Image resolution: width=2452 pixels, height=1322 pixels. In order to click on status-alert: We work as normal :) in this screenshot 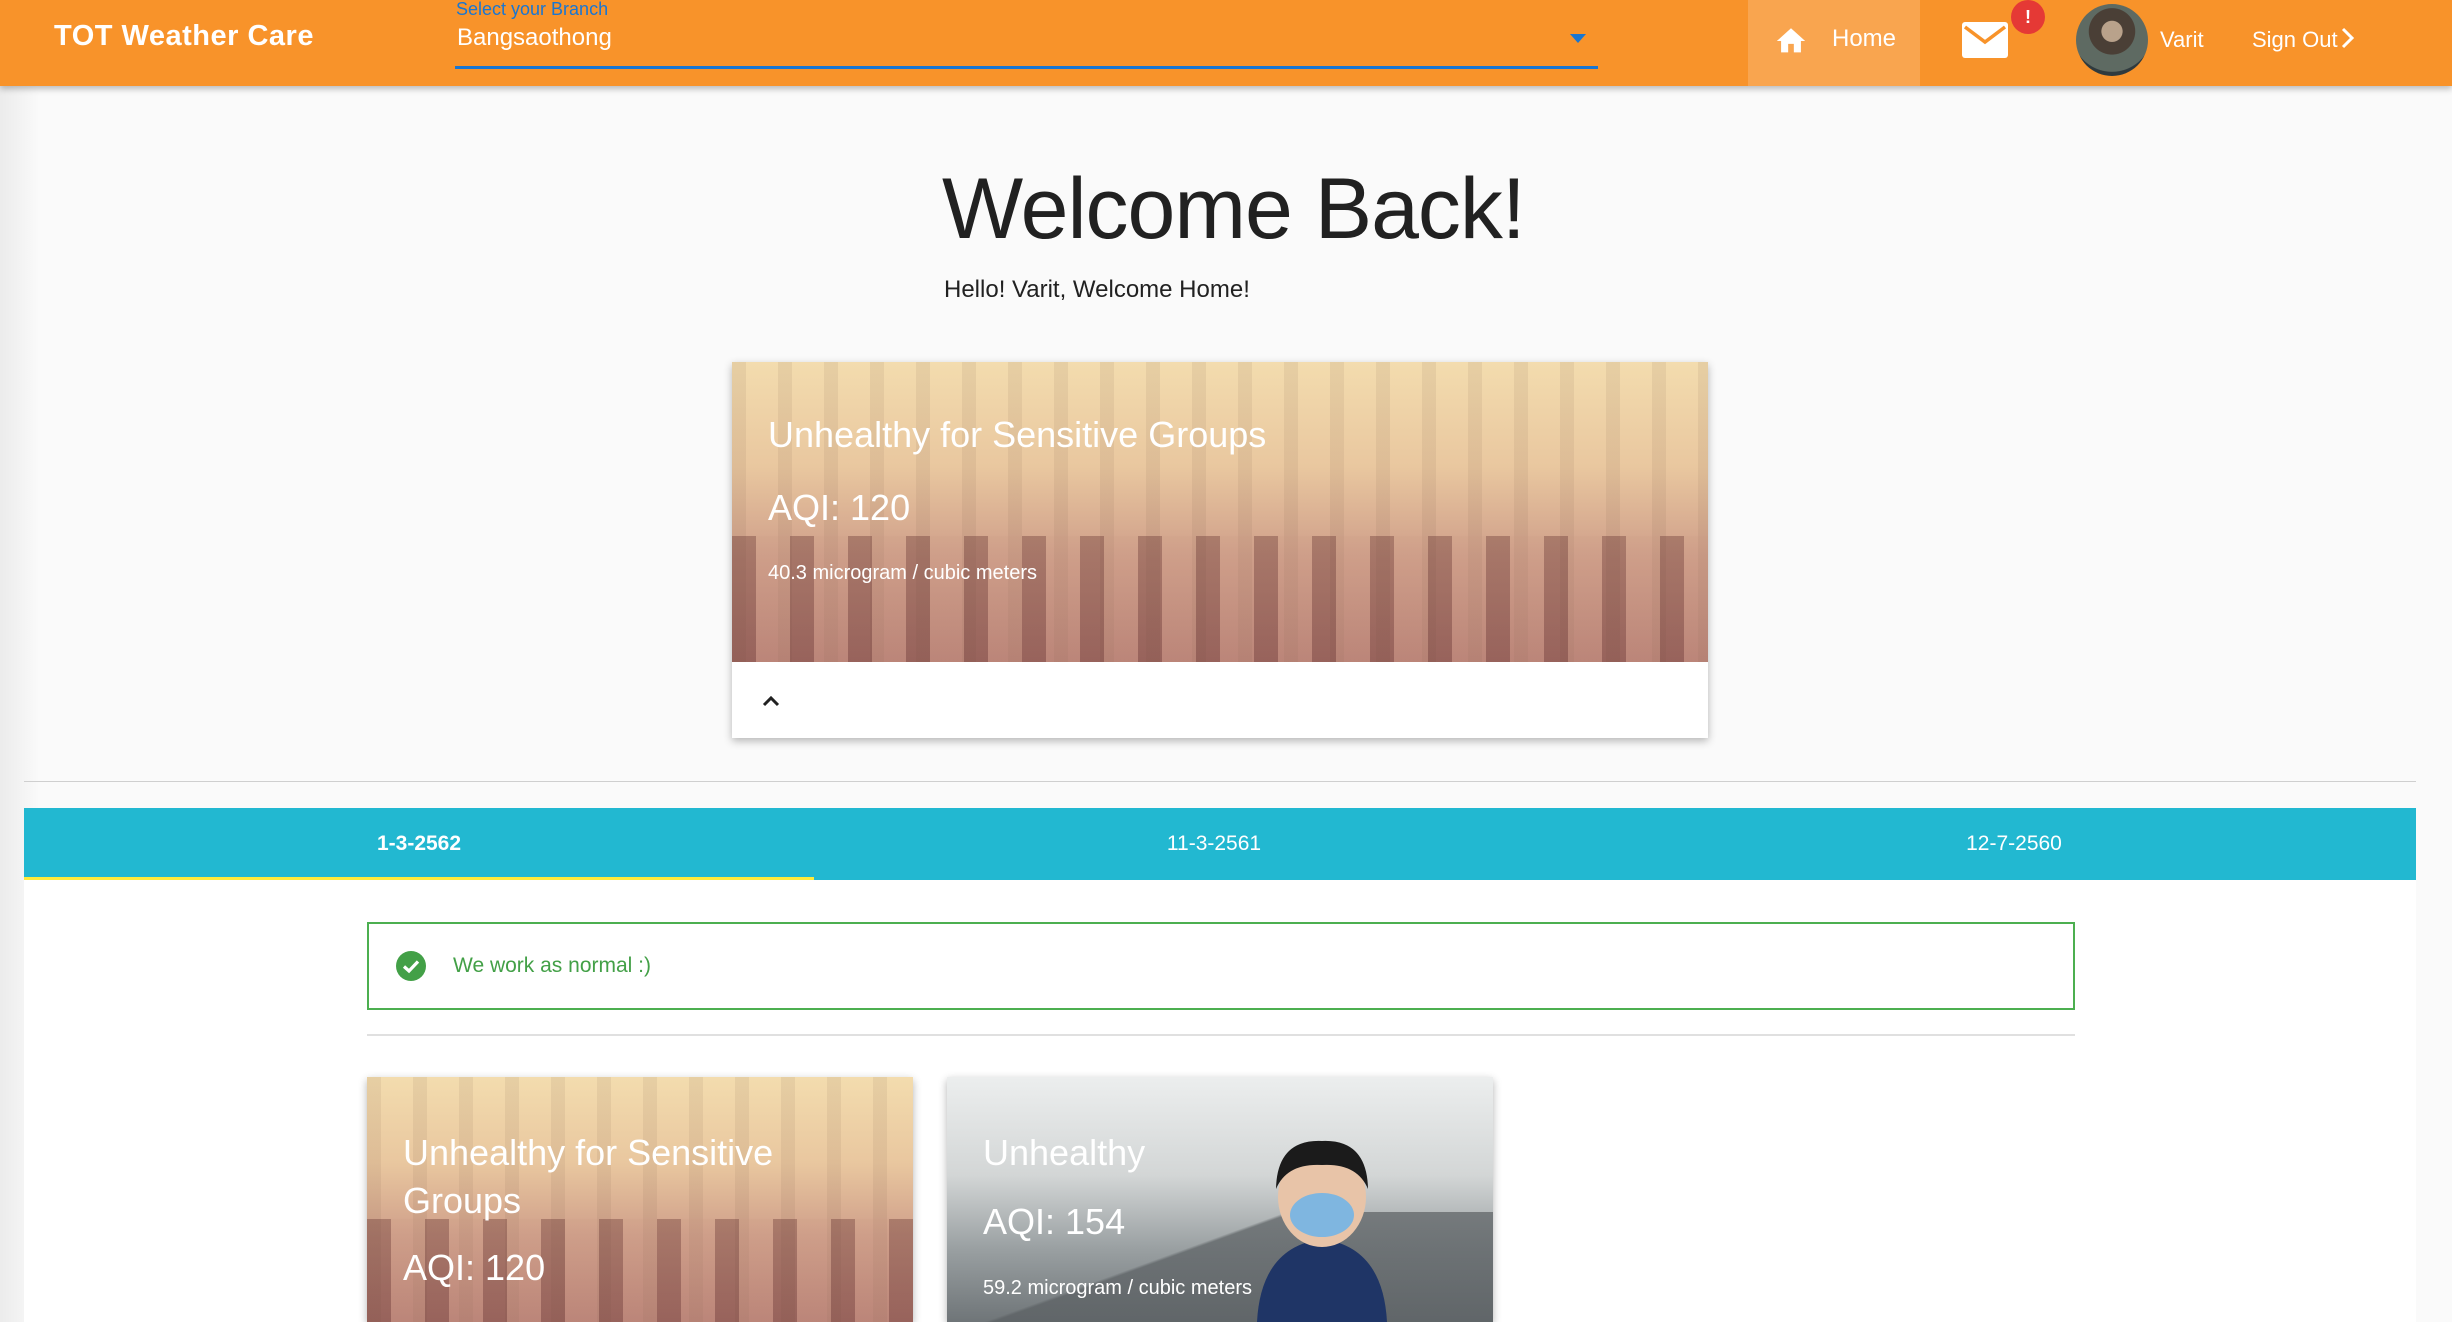, I will do `click(1221, 966)`.